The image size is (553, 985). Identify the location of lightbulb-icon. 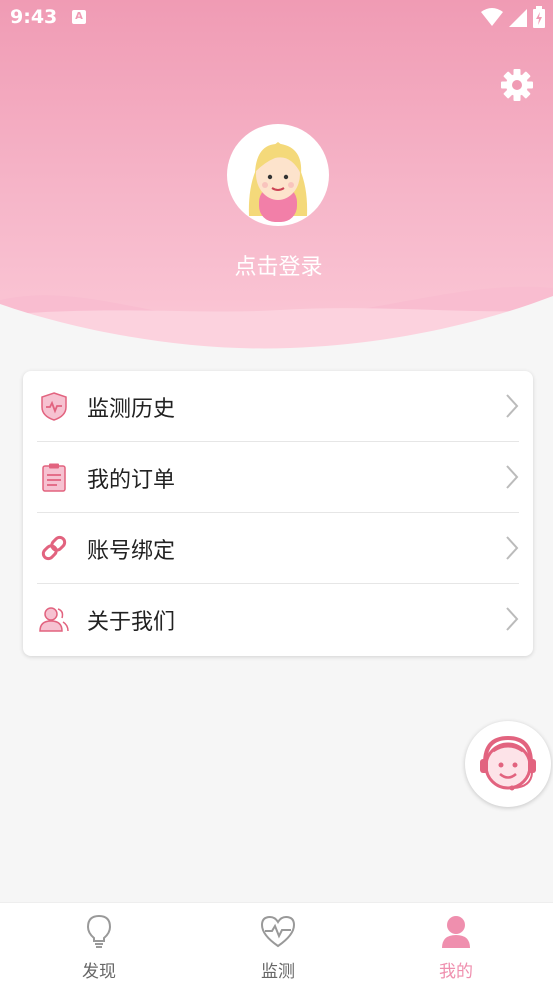
(99, 931).